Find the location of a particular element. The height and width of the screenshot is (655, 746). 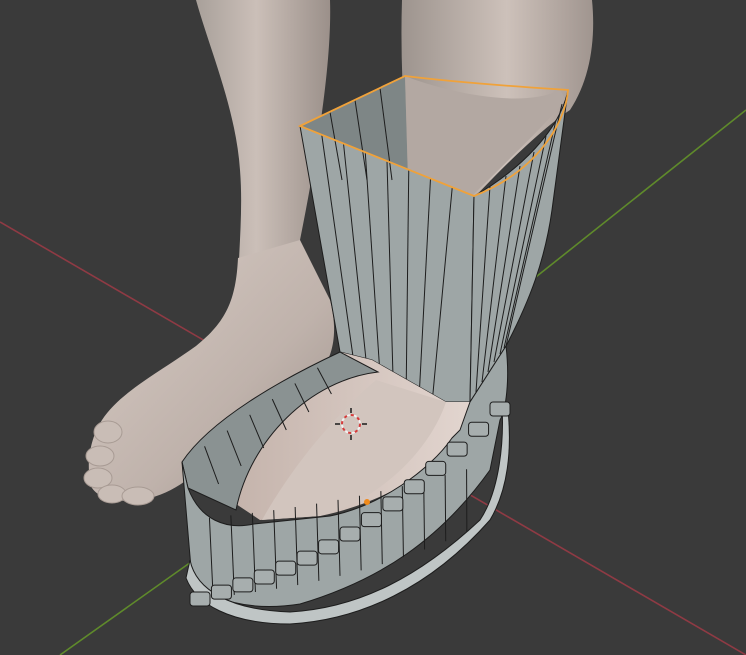

lower-wire-edge is located at coordinates (445, 508).